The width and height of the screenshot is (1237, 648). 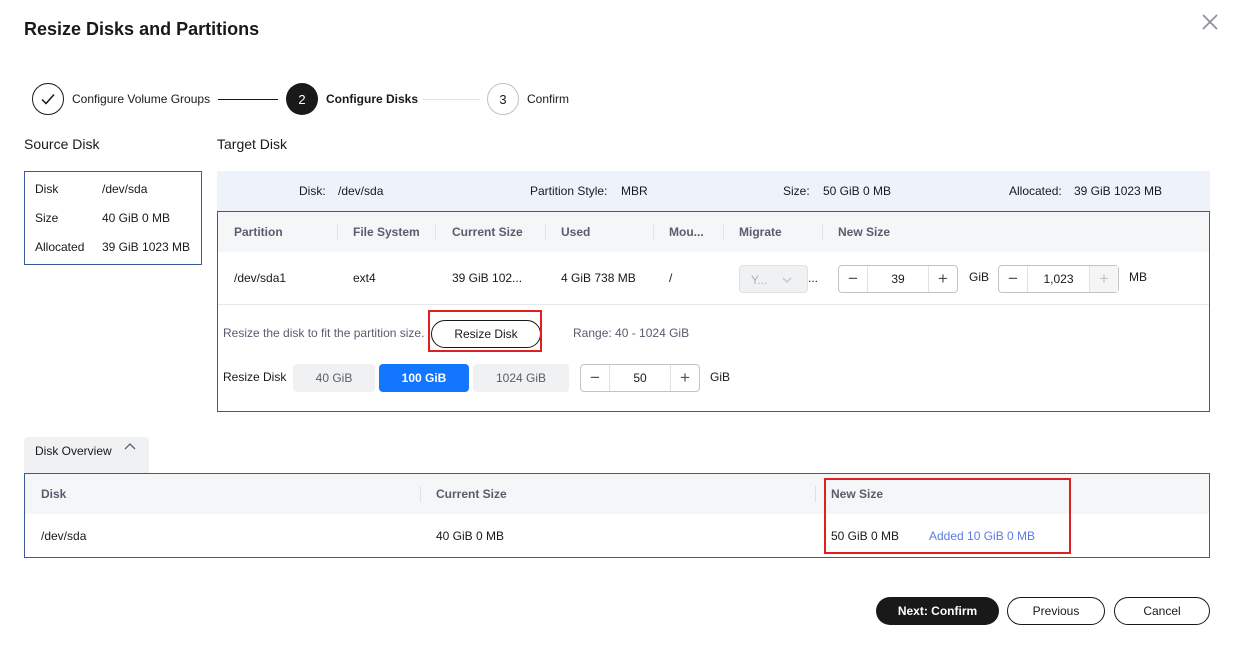 I want to click on close-icon, so click(x=1210, y=22).